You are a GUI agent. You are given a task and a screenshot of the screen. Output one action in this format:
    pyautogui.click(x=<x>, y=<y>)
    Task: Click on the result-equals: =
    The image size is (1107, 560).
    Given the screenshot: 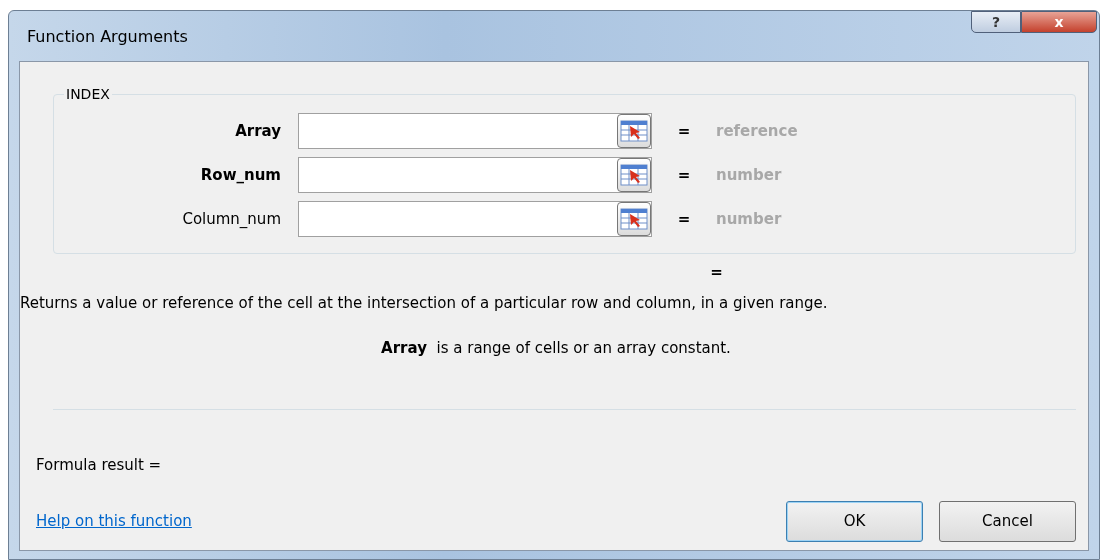 What is the action you would take?
    pyautogui.click(x=716, y=272)
    